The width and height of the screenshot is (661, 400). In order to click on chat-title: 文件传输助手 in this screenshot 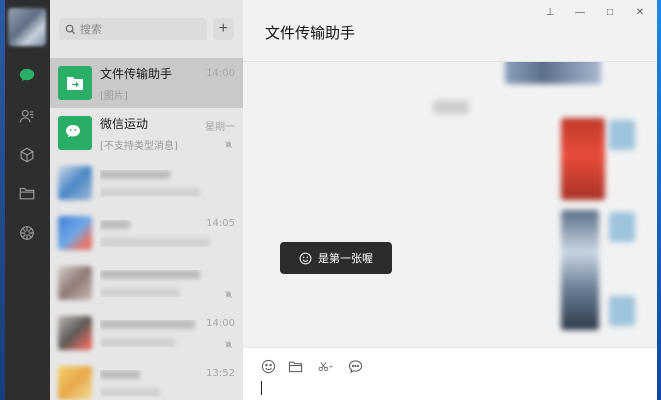, I will do `click(310, 33)`.